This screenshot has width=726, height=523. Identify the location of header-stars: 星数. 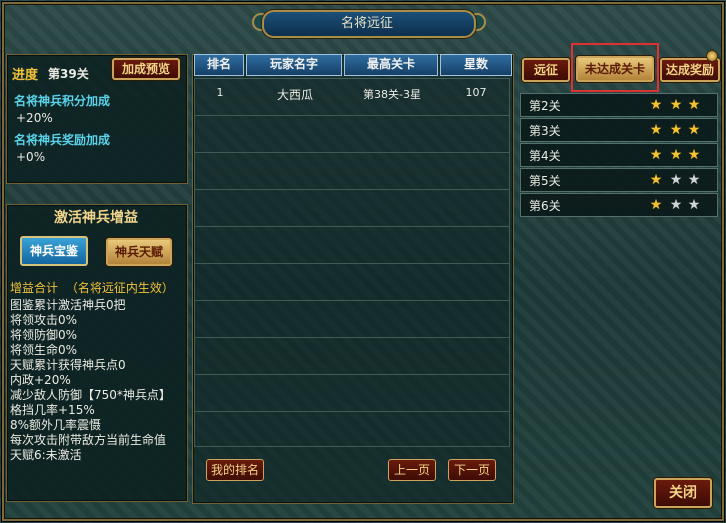
(476, 65).